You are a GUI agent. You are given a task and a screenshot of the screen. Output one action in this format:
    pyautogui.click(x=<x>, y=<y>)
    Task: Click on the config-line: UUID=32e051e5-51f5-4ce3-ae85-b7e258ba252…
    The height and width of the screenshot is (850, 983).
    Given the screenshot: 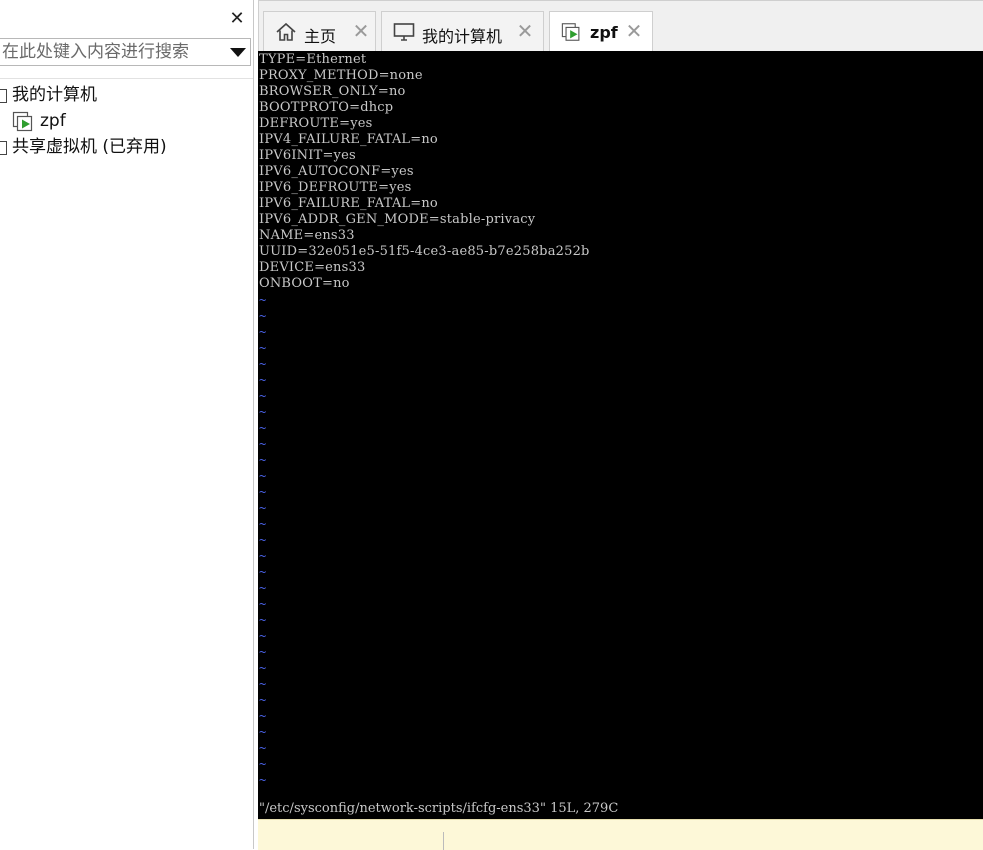 What is the action you would take?
    pyautogui.click(x=424, y=251)
    